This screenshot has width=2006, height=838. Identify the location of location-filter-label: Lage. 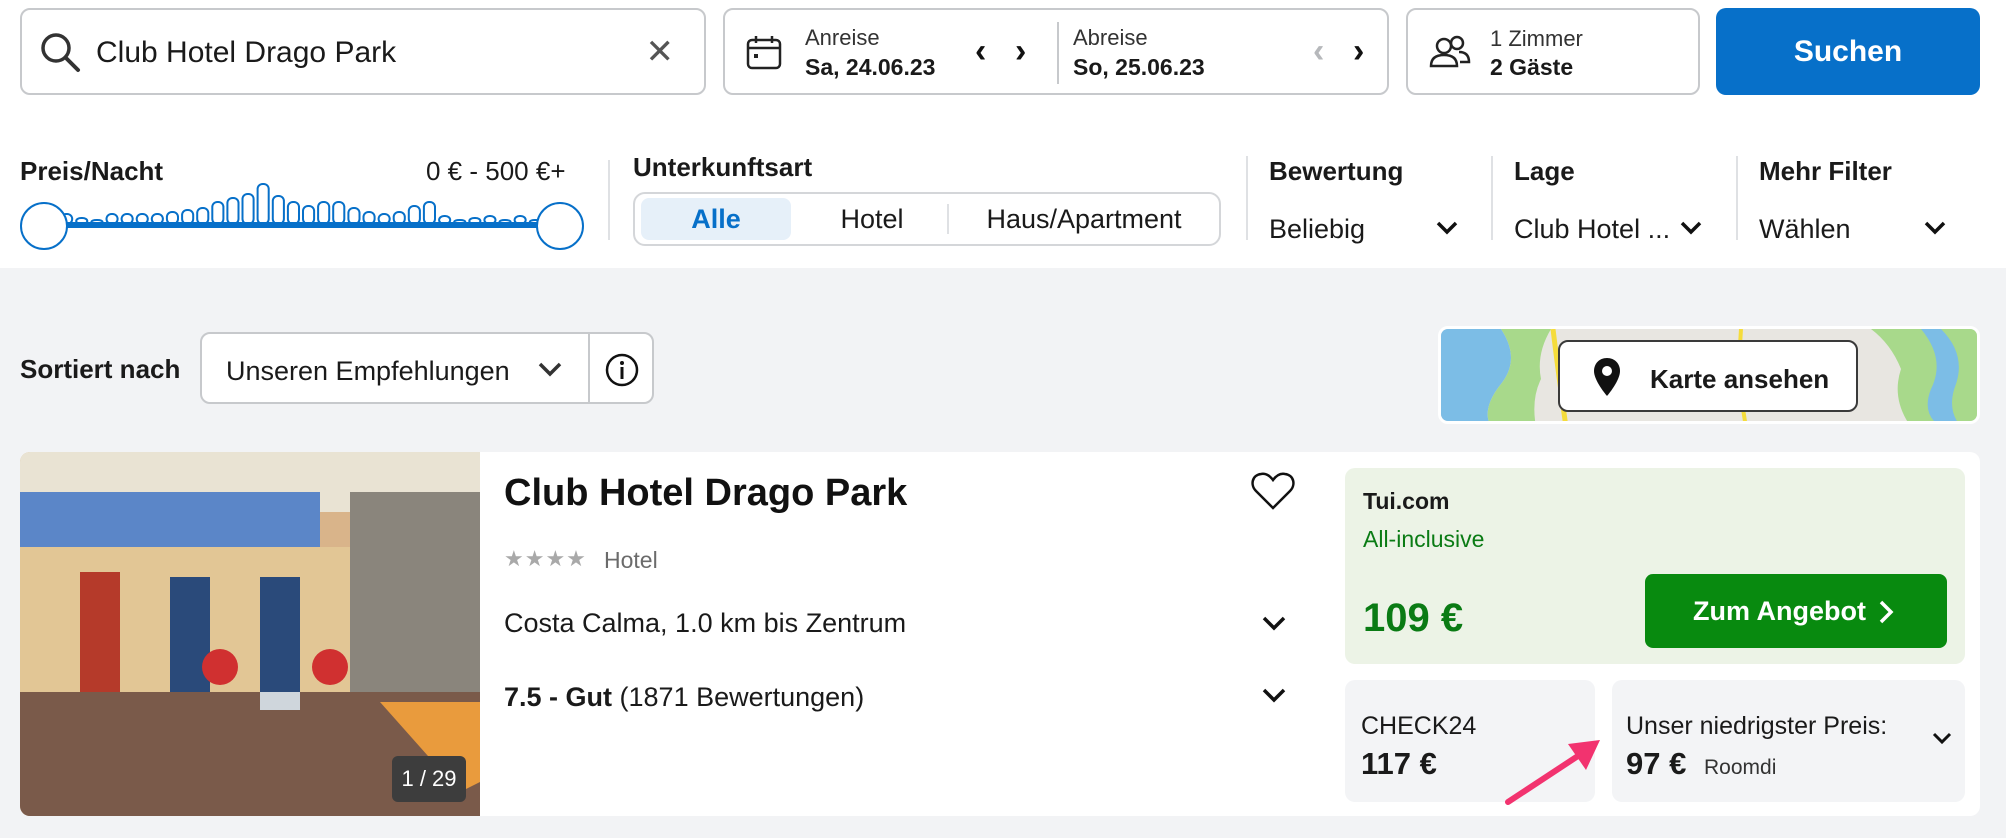
(1544, 171).